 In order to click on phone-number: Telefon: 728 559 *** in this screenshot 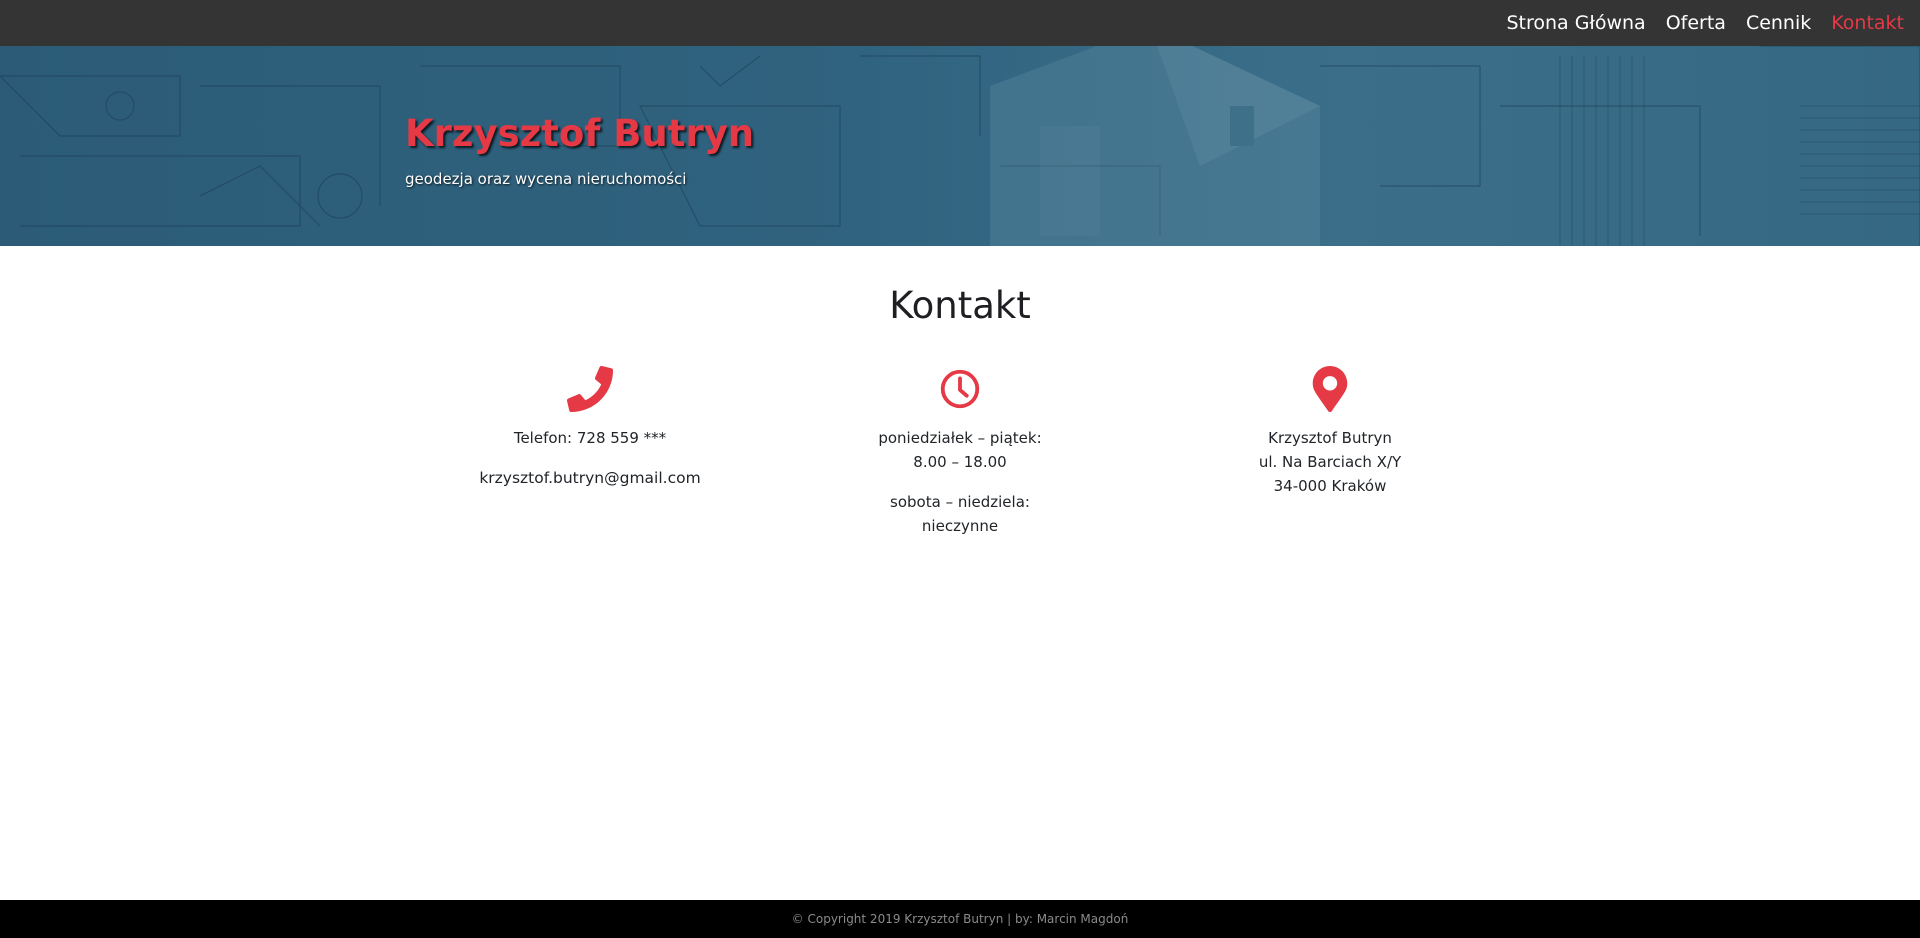, I will do `click(590, 438)`.